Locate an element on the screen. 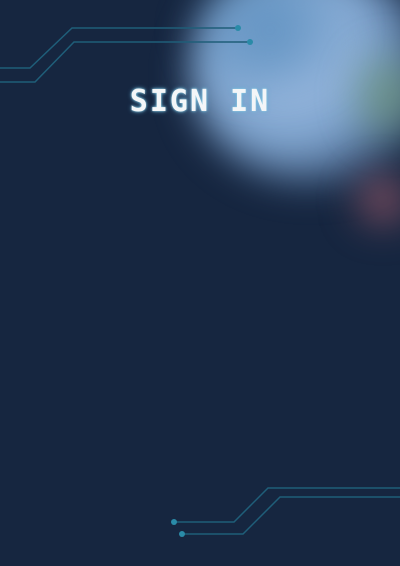 The width and height of the screenshot is (400, 566). page-title: SIGN IN is located at coordinates (200, 101).